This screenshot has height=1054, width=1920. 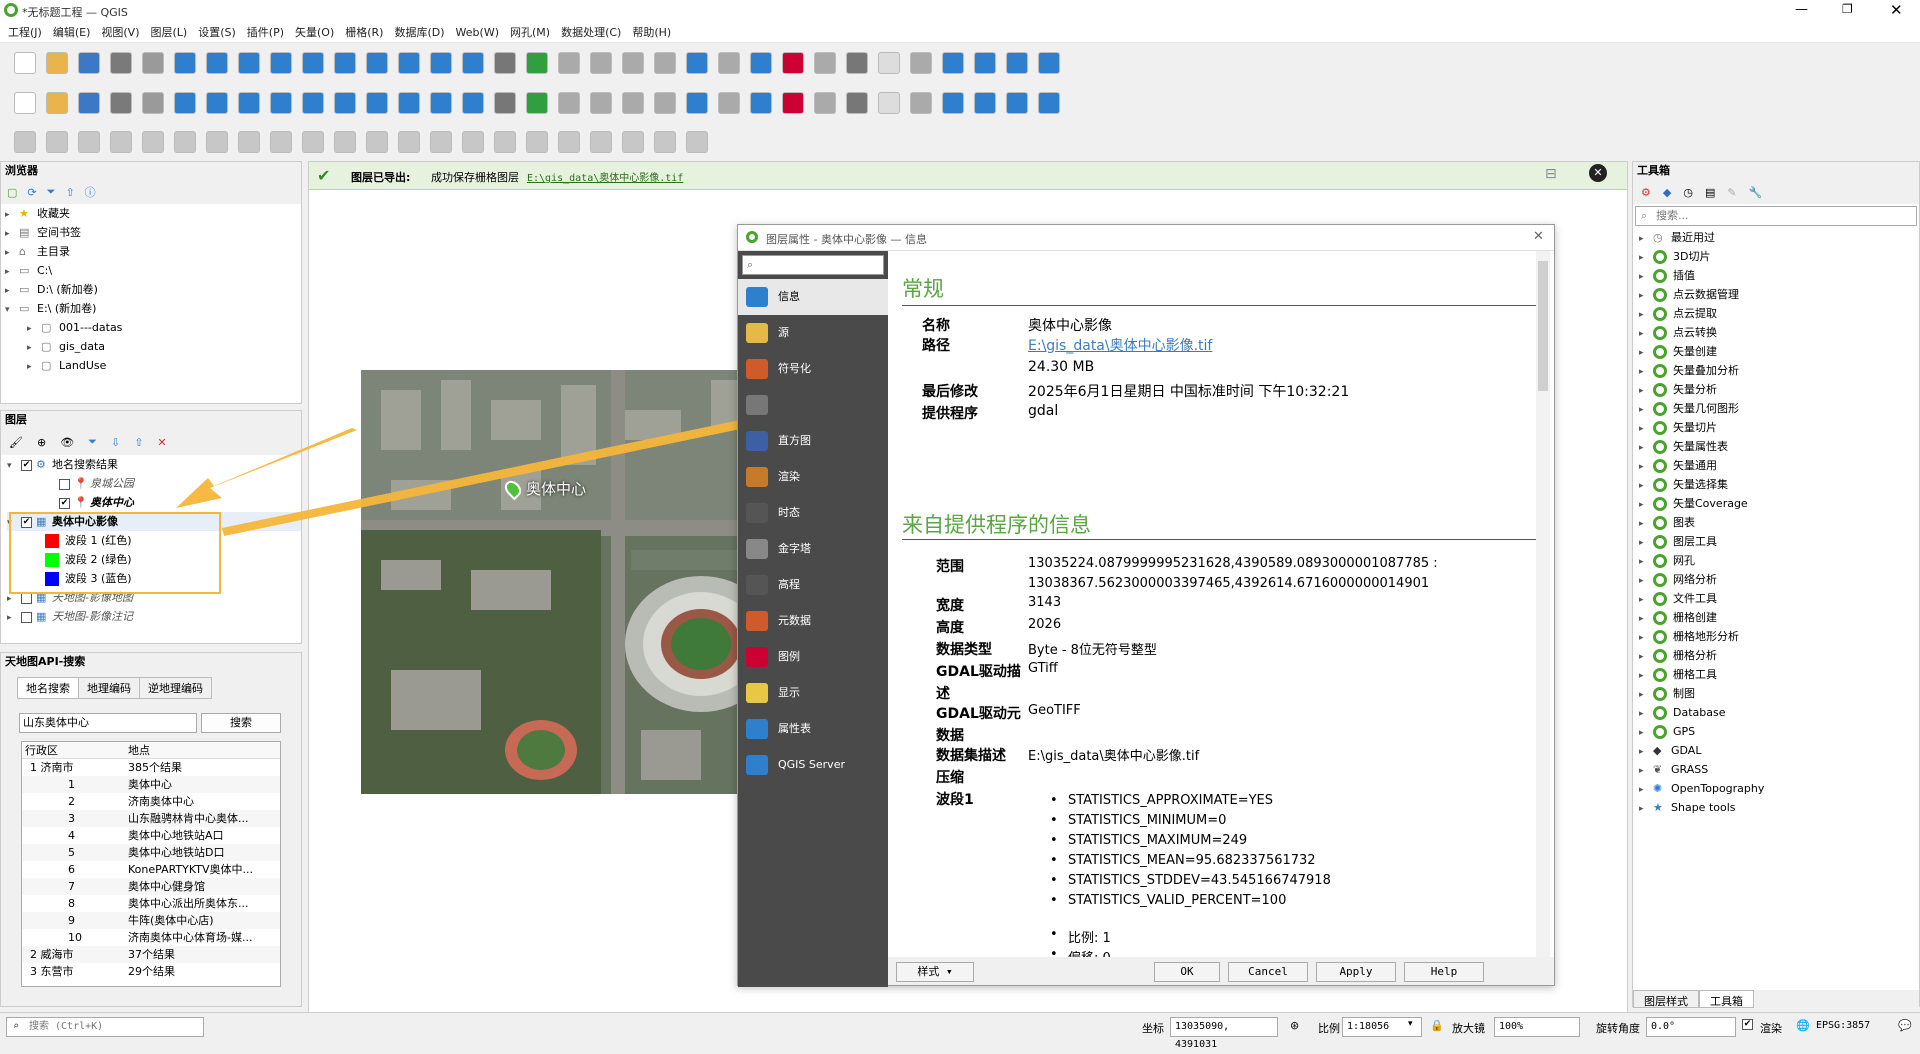 I want to click on table-row: 1 奥体中心, so click(x=151, y=784).